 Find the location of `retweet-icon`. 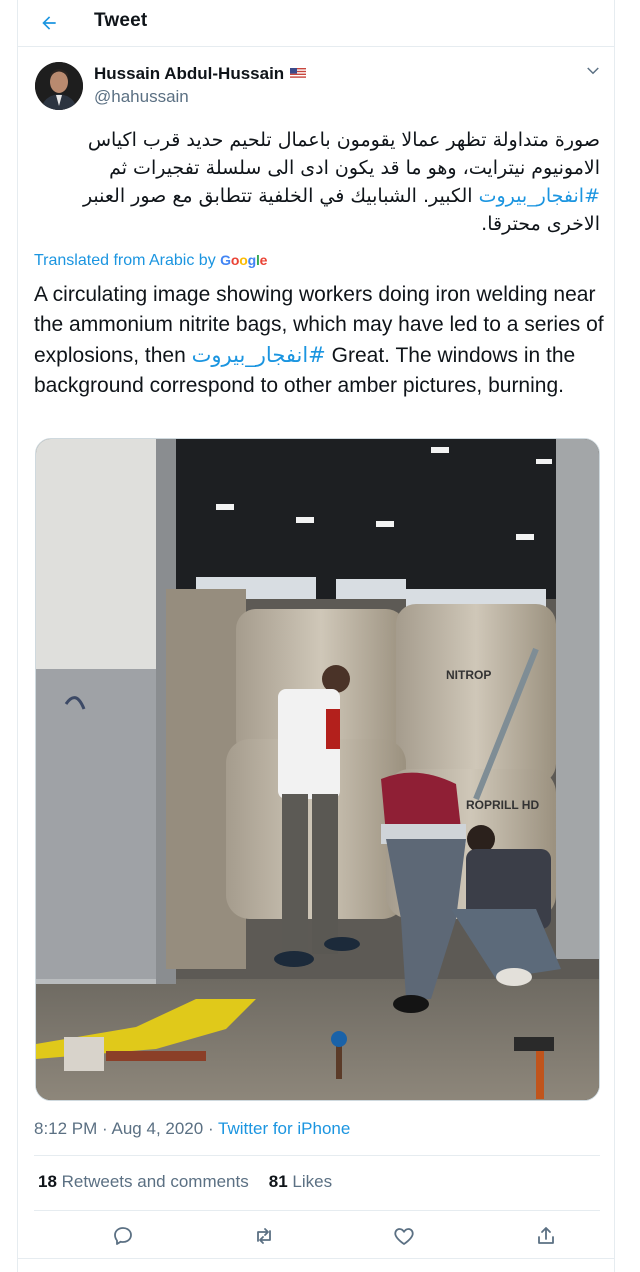

retweet-icon is located at coordinates (264, 1236).